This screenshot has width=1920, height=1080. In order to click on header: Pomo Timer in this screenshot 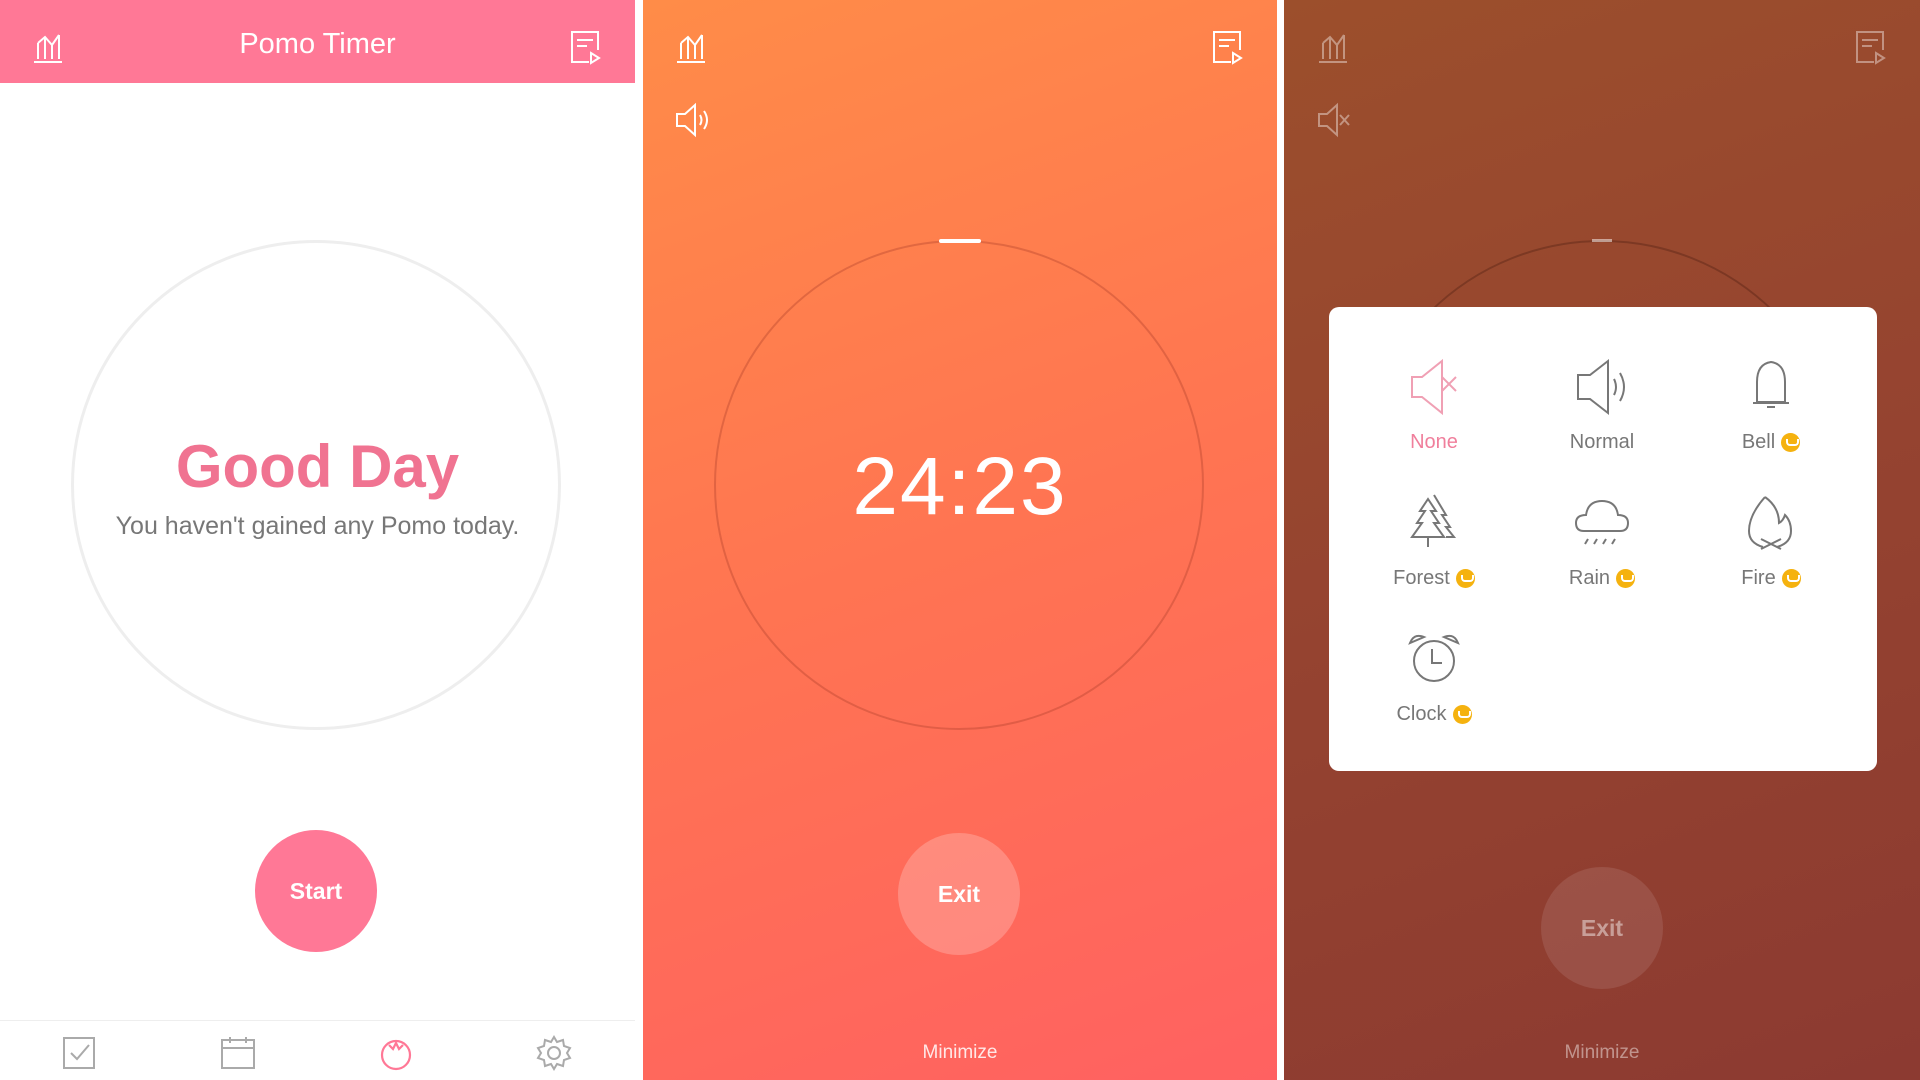, I will do `click(317, 41)`.